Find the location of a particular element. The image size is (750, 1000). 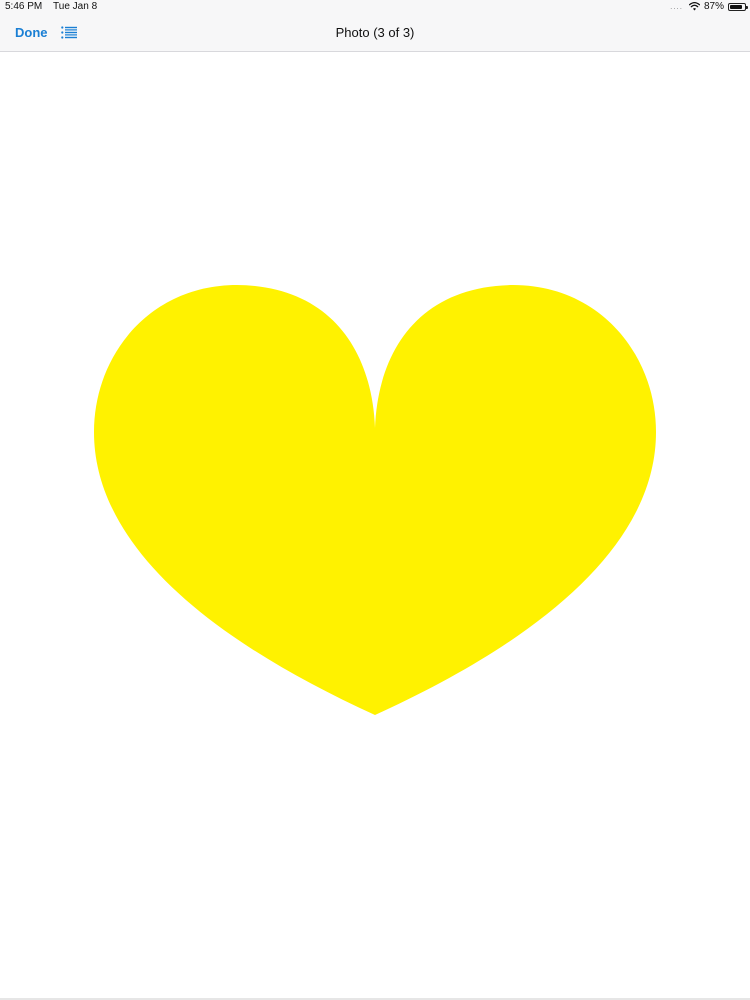

wifi-icon is located at coordinates (694, 6).